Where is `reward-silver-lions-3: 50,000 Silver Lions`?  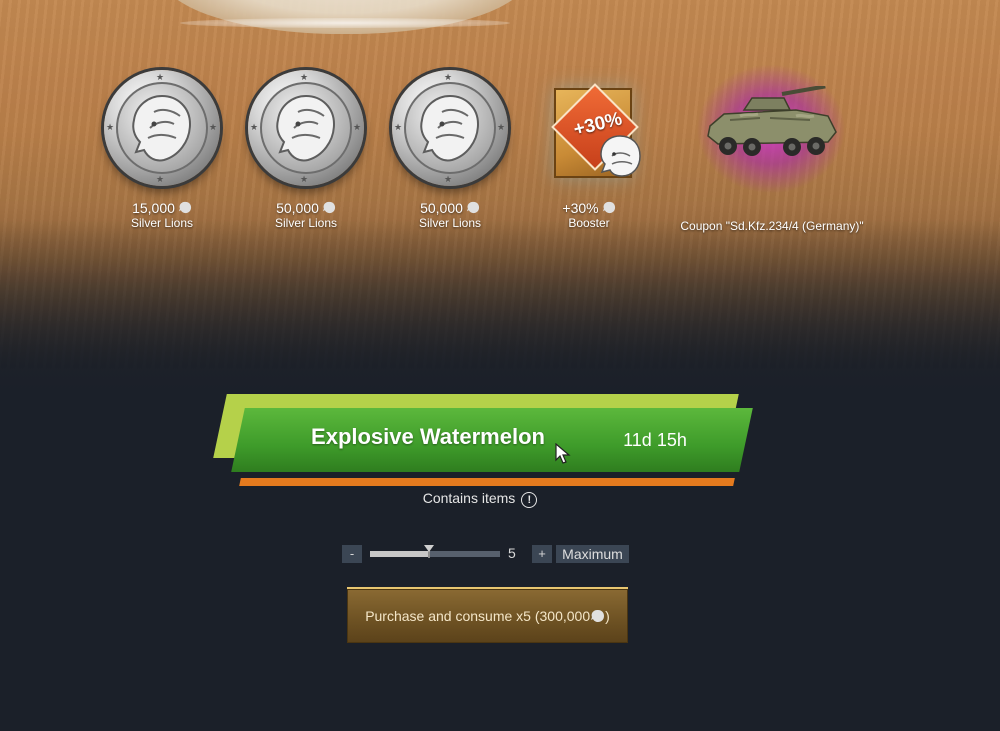 reward-silver-lions-3: 50,000 Silver Lions is located at coordinates (450, 215).